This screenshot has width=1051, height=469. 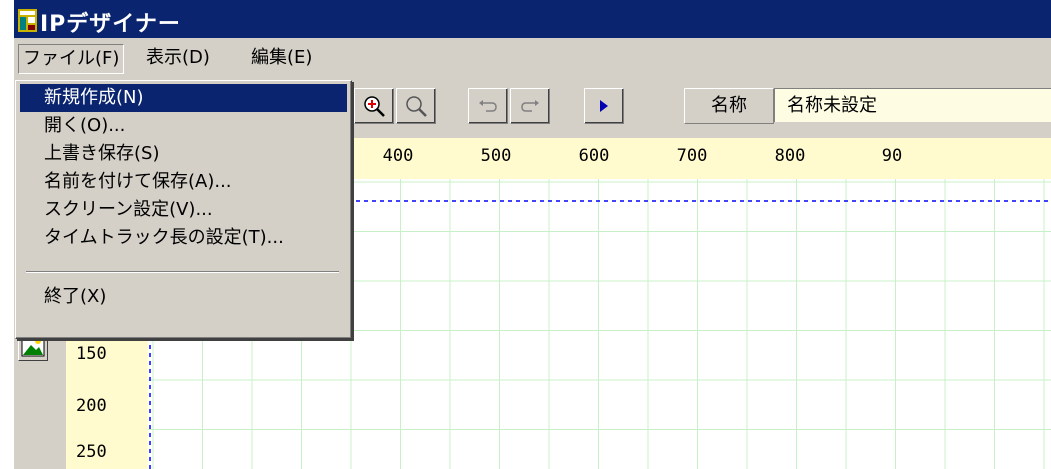 I want to click on redo-button, so click(x=530, y=106).